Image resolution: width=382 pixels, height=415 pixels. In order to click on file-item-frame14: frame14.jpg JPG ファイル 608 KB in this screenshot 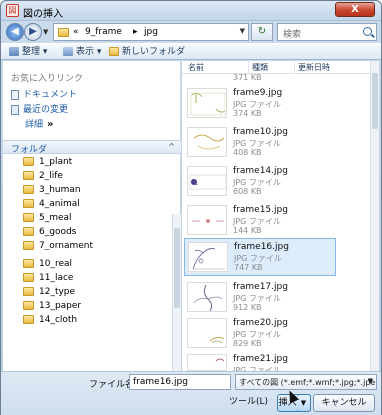, I will do `click(259, 182)`.